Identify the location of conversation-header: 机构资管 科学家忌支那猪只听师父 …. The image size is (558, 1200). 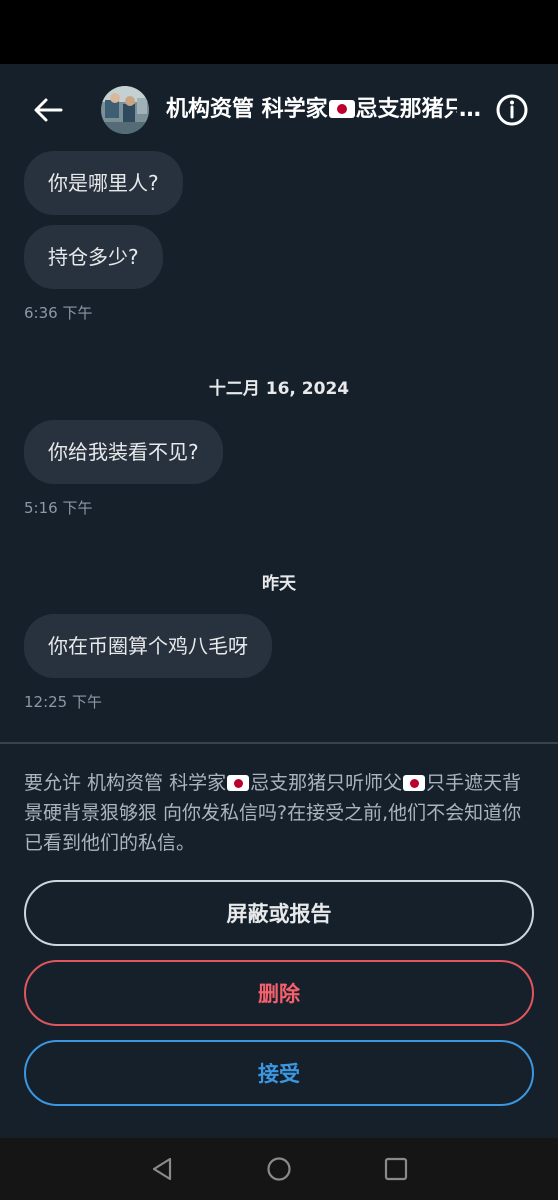
(279, 109).